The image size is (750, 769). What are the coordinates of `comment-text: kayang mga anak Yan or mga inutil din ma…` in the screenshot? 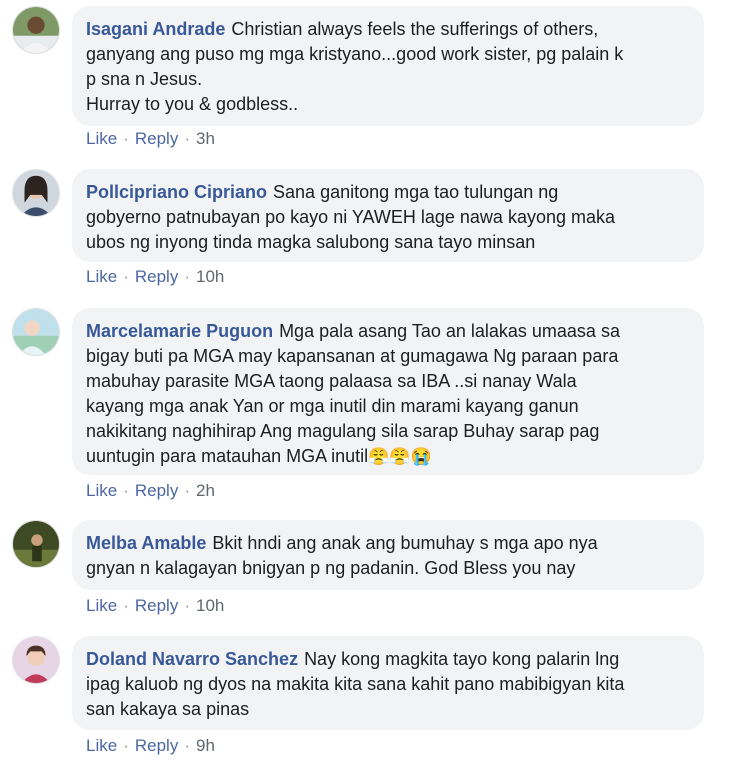 It's located at (332, 406).